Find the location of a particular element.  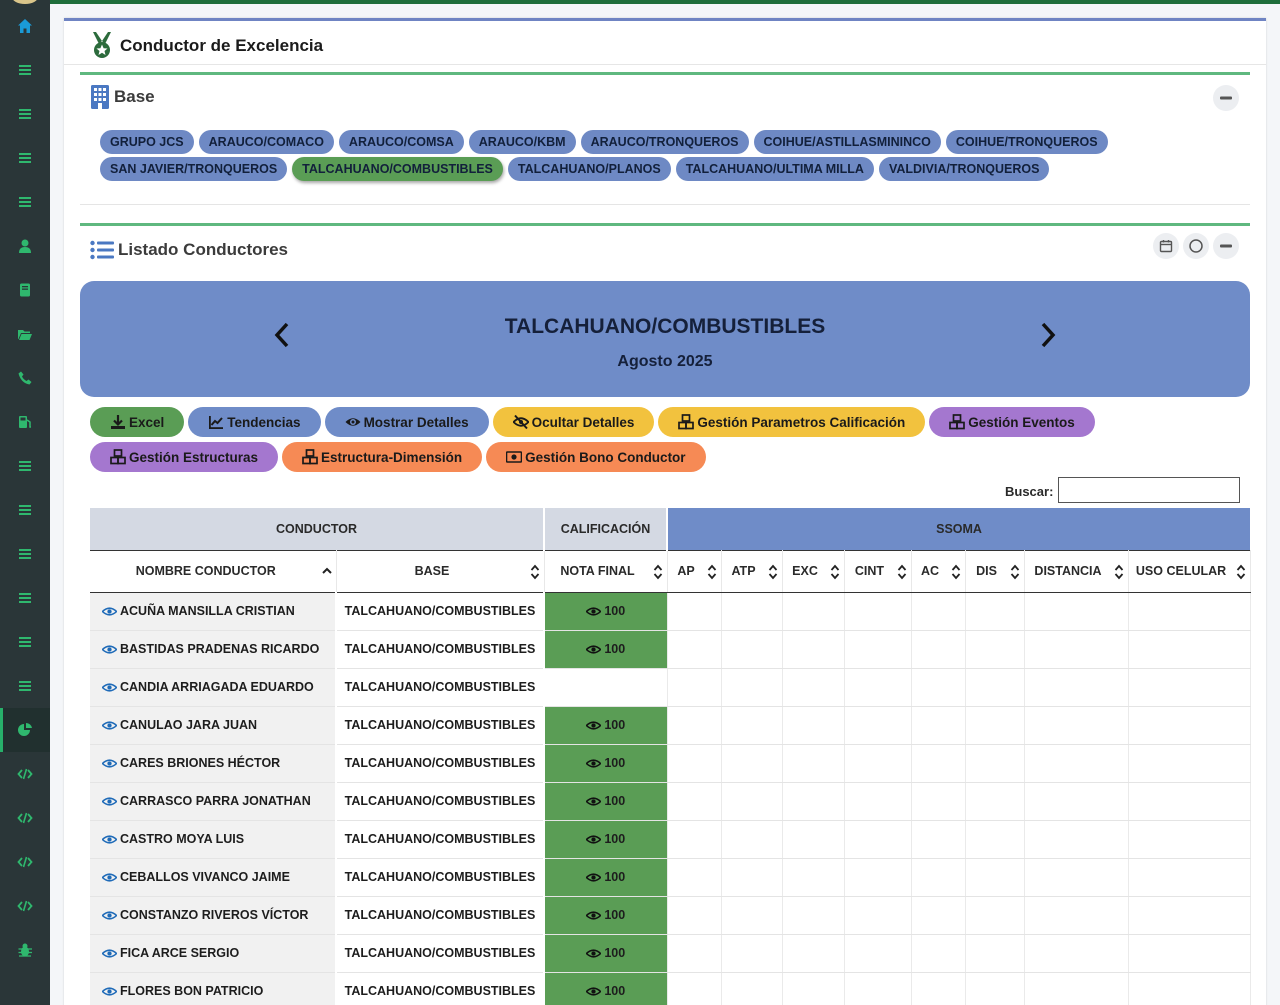

cubes-icon is located at coordinates (310, 457).